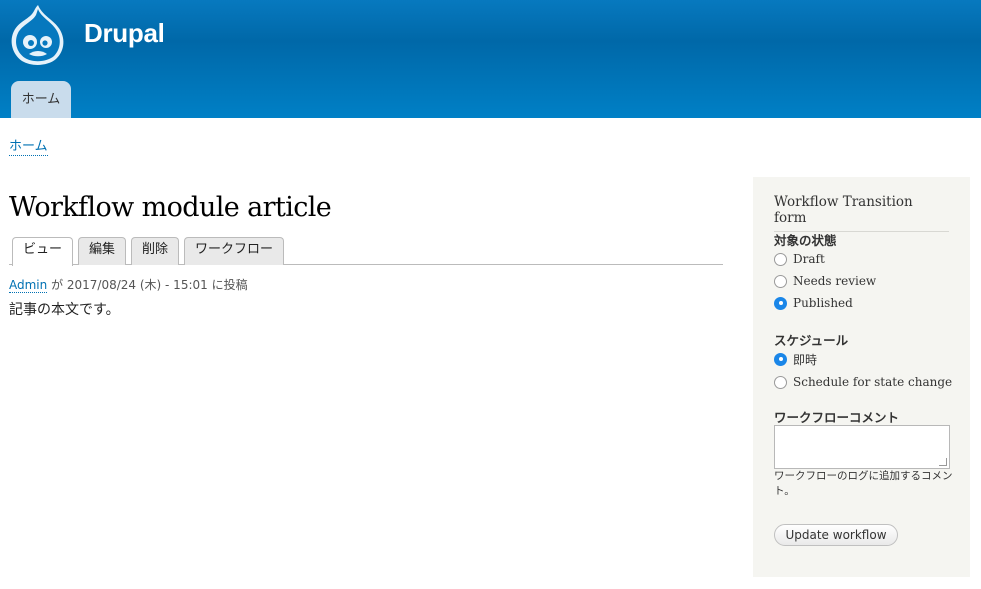 Image resolution: width=981 pixels, height=589 pixels. I want to click on state-option-published: Published, so click(813, 303).